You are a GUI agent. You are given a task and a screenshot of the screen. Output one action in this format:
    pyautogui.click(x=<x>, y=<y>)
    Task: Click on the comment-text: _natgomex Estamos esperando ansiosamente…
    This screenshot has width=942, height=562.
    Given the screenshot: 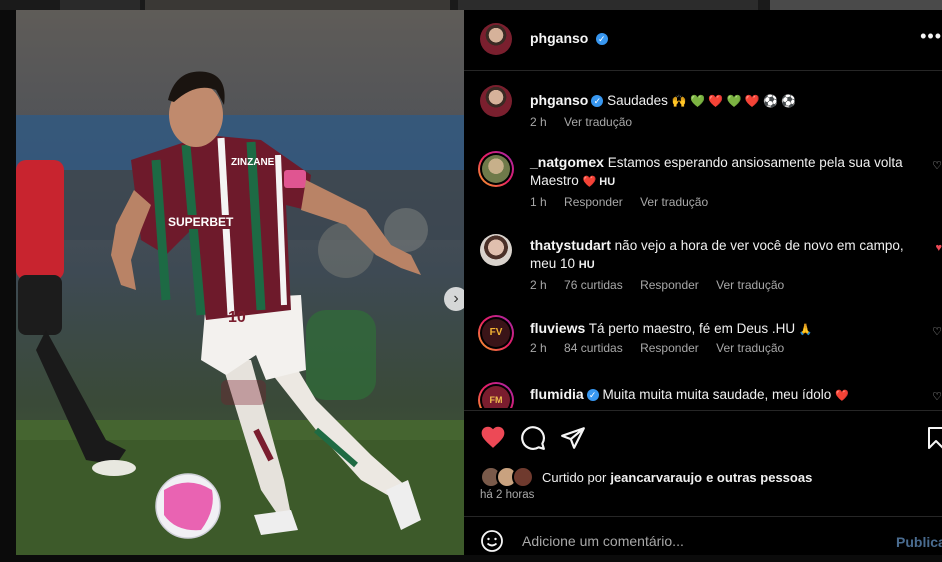 What is the action you would take?
    pyautogui.click(x=720, y=172)
    